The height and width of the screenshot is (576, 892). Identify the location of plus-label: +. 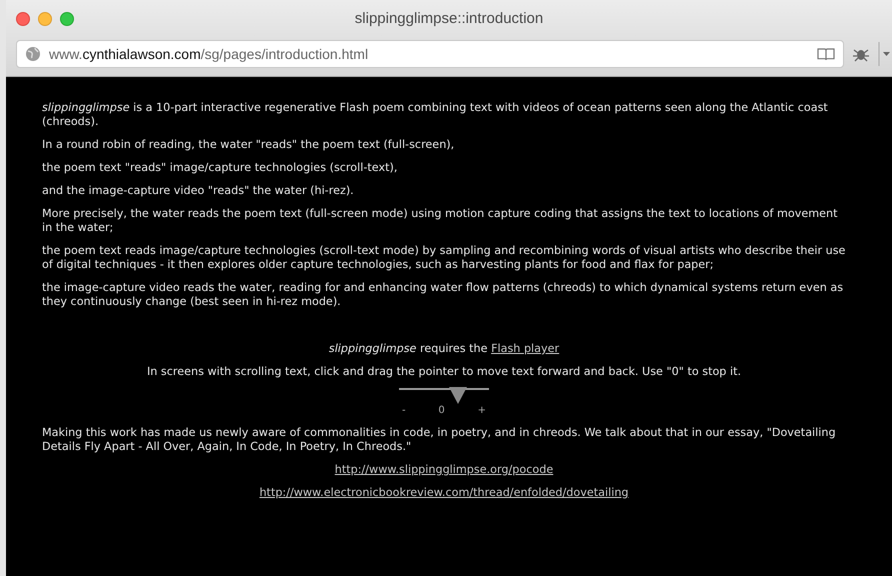
(482, 411).